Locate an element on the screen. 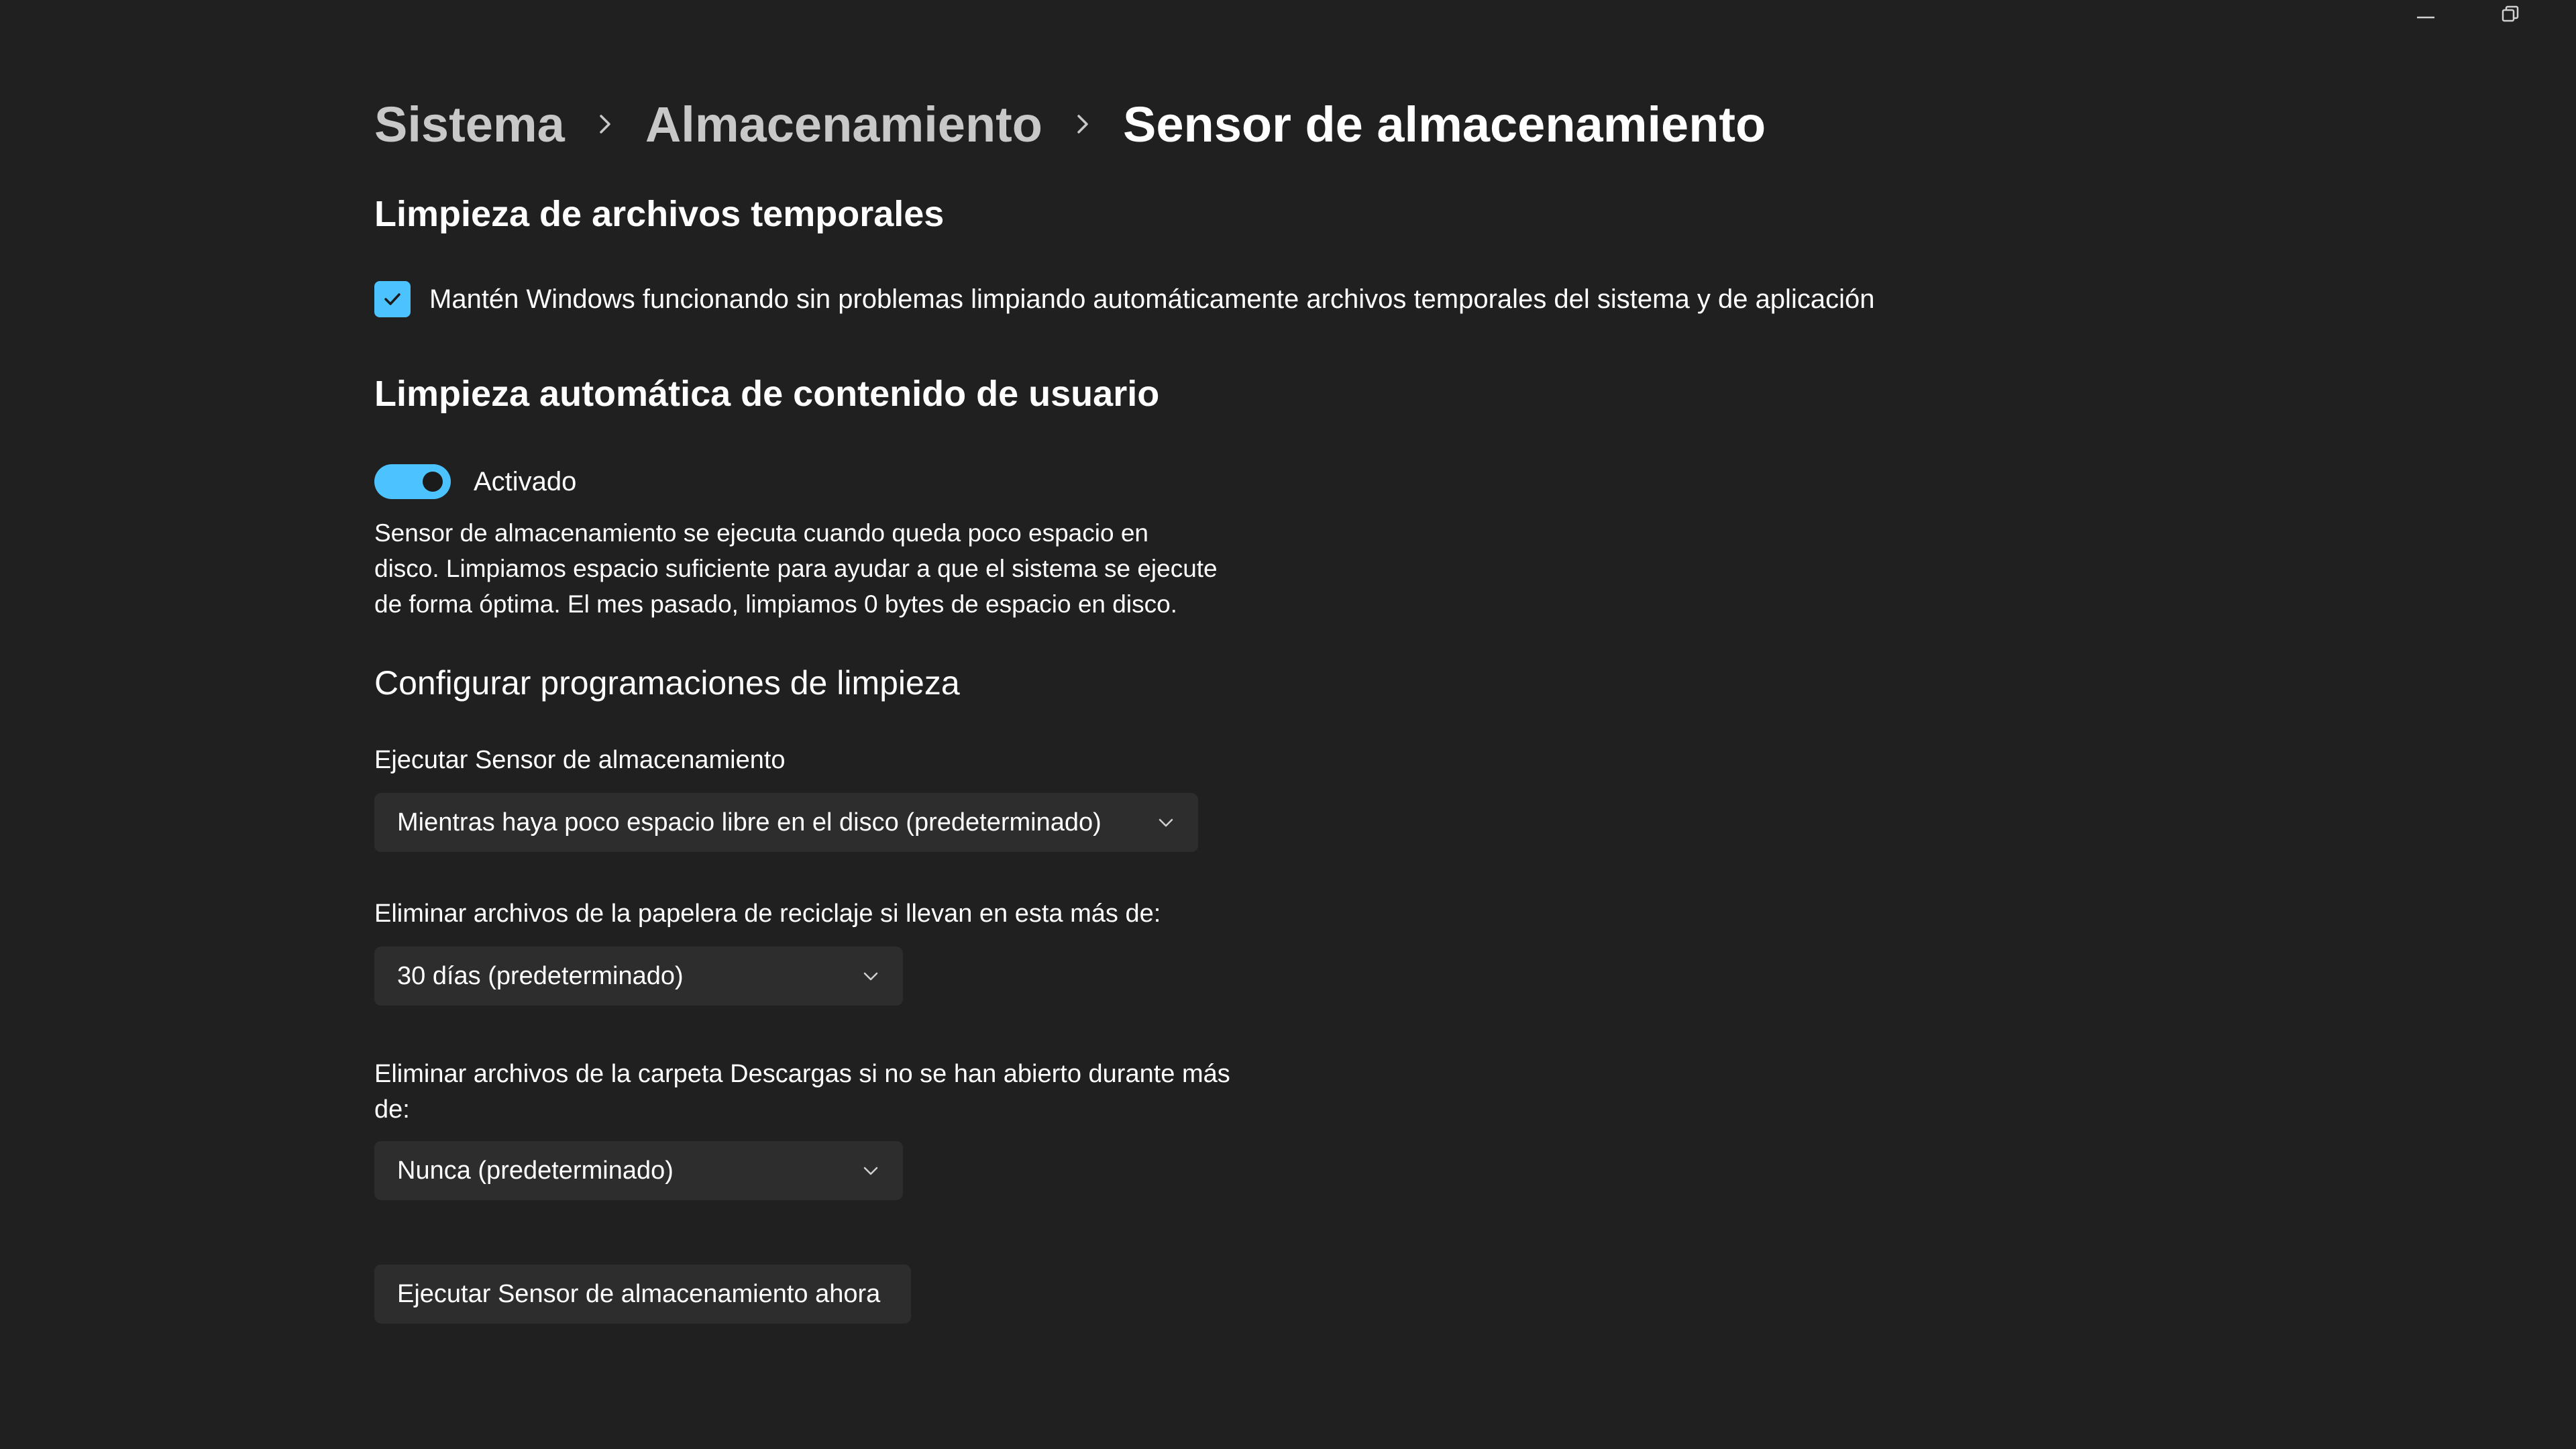 The width and height of the screenshot is (2576, 1449). restore-button is located at coordinates (2510, 15).